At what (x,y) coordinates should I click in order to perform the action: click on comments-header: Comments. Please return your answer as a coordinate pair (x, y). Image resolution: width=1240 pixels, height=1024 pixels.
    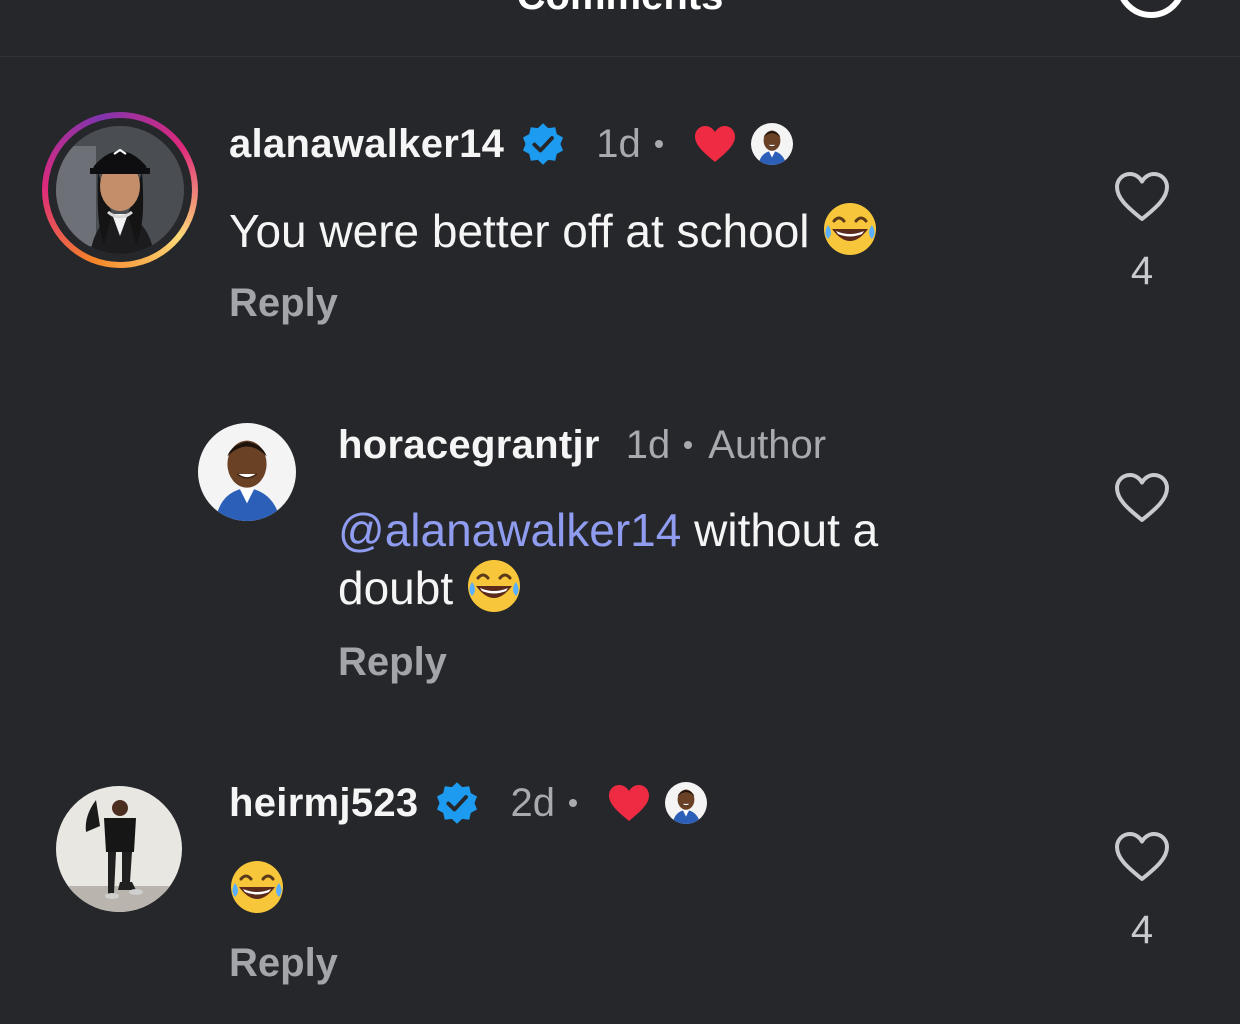
    Looking at the image, I should click on (620, 28).